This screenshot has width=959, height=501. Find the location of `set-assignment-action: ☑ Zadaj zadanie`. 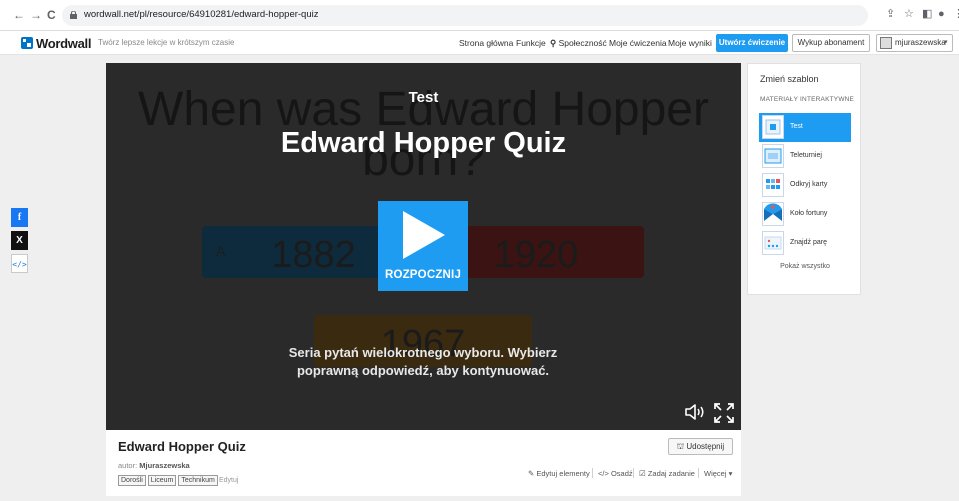

set-assignment-action: ☑ Zadaj zadanie is located at coordinates (667, 473).